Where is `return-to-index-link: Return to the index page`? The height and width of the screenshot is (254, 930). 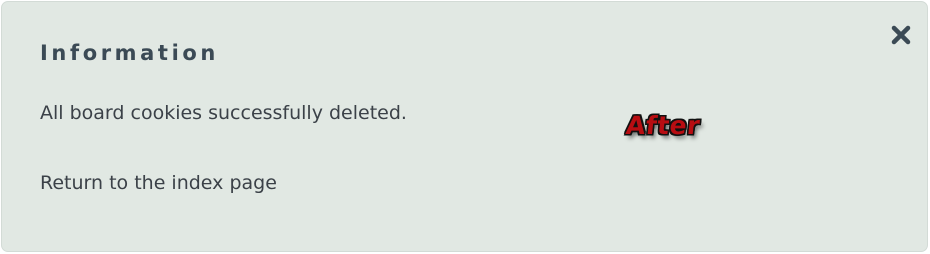
return-to-index-link: Return to the index page is located at coordinates (158, 183).